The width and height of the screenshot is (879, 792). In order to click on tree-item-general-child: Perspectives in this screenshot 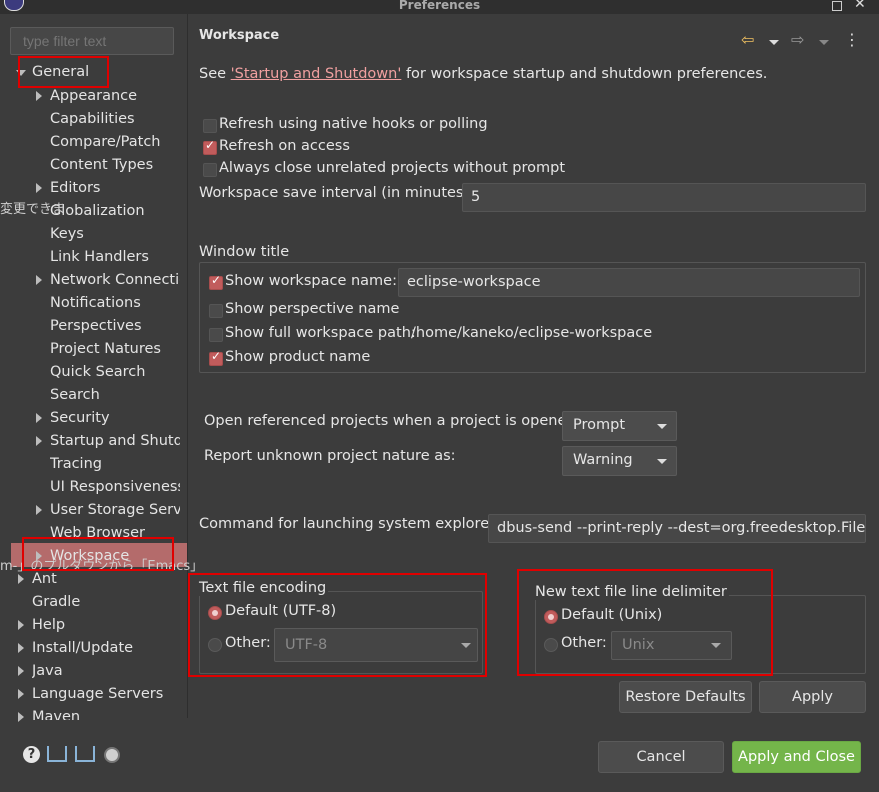, I will do `click(115, 326)`.